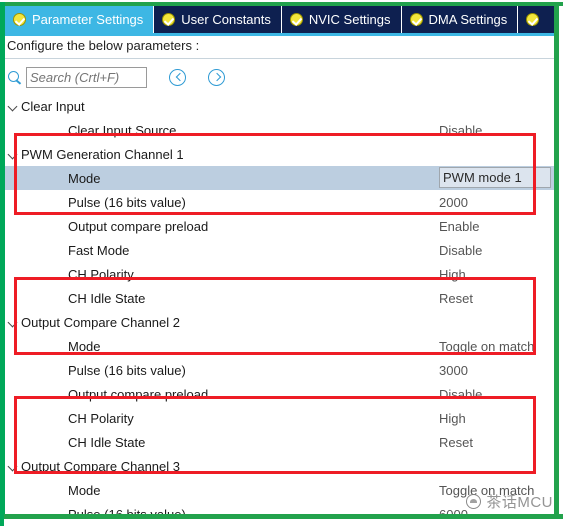 Image resolution: width=563 pixels, height=526 pixels. I want to click on tree-row: Pulse (16 bits value) 3000, so click(279, 370).